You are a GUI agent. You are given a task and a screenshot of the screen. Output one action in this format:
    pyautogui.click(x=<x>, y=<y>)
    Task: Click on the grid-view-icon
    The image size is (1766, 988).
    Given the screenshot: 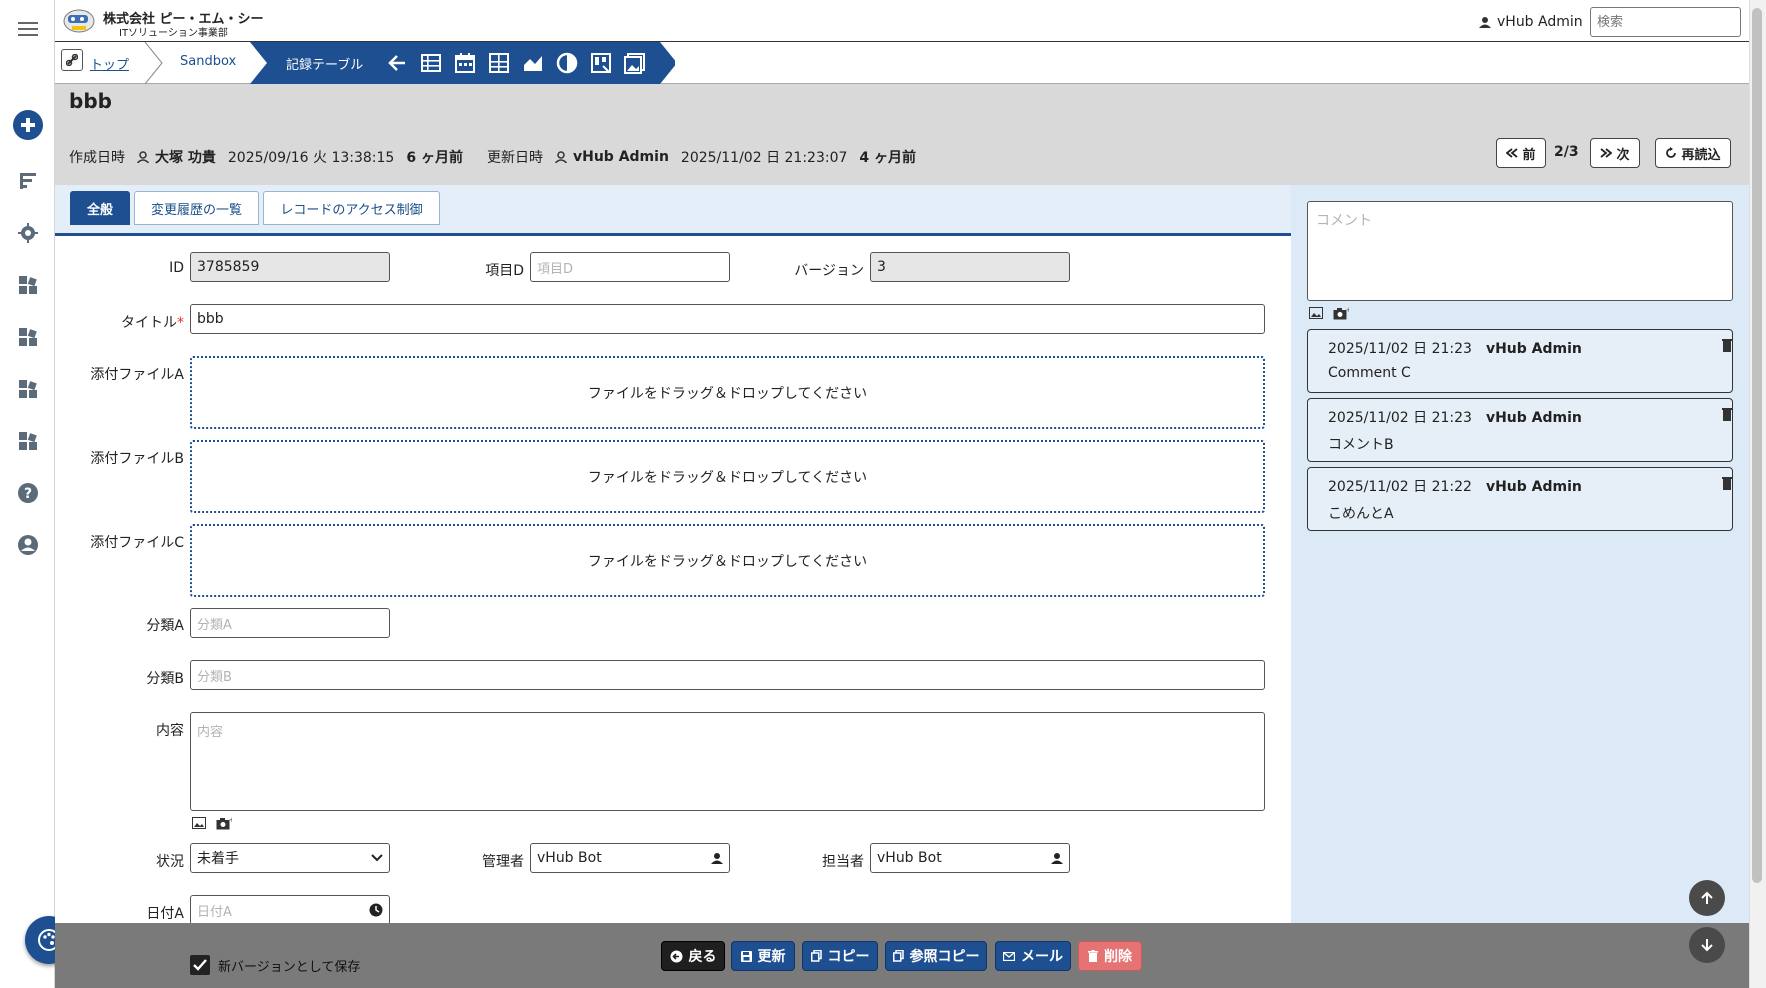 What is the action you would take?
    pyautogui.click(x=499, y=63)
    